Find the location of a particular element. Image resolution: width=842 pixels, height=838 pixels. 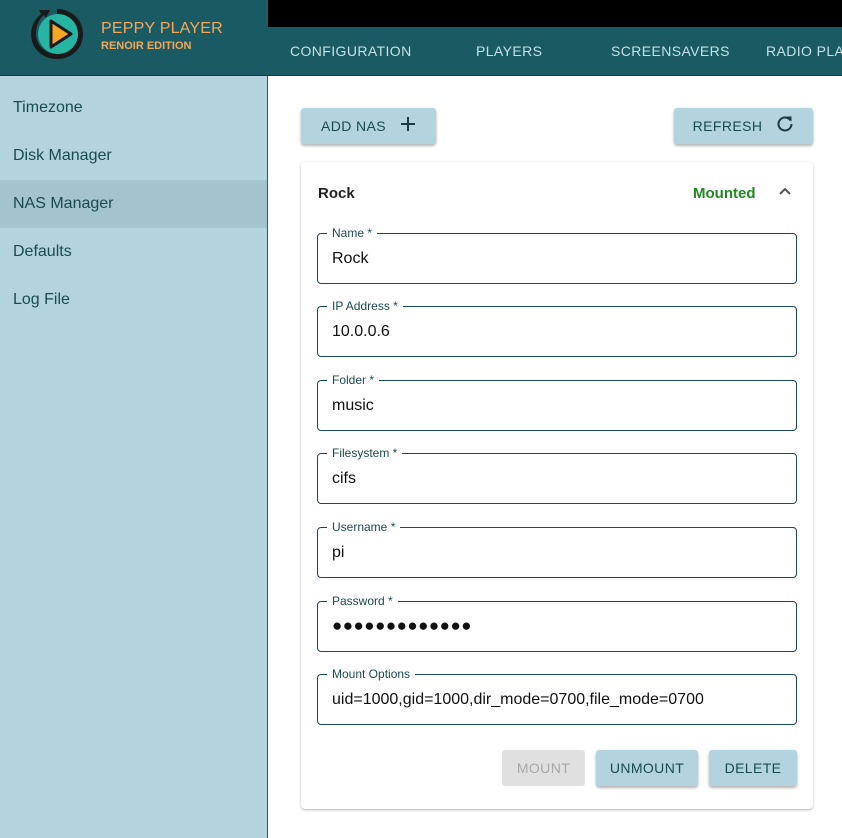

refresh-icon is located at coordinates (785, 126).